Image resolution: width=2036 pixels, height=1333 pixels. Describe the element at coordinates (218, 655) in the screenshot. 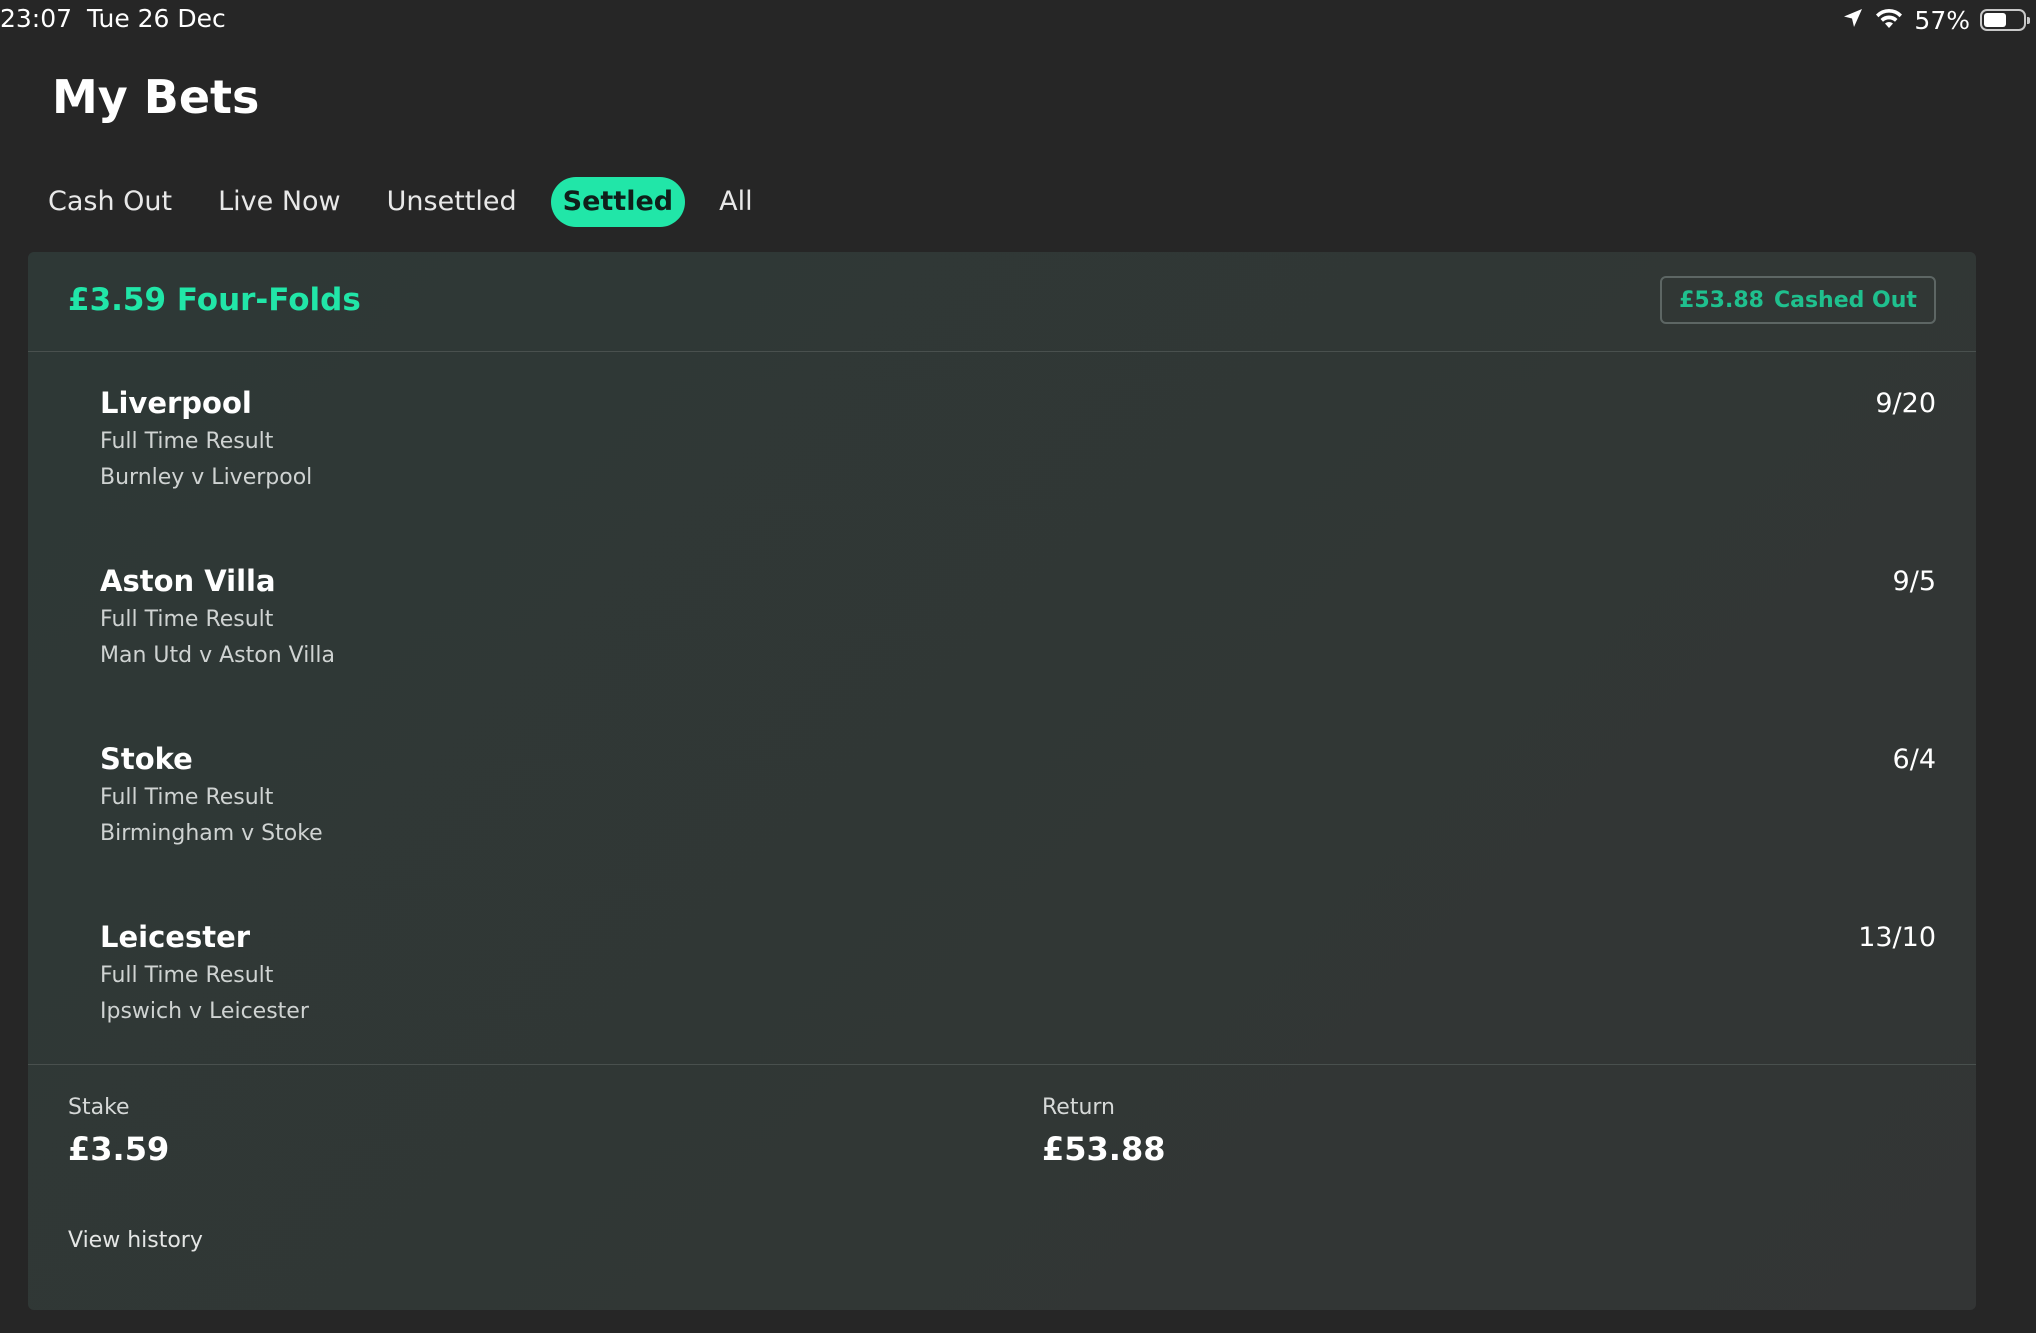

I see `selection-event: Man Utd v Aston Villa` at that location.